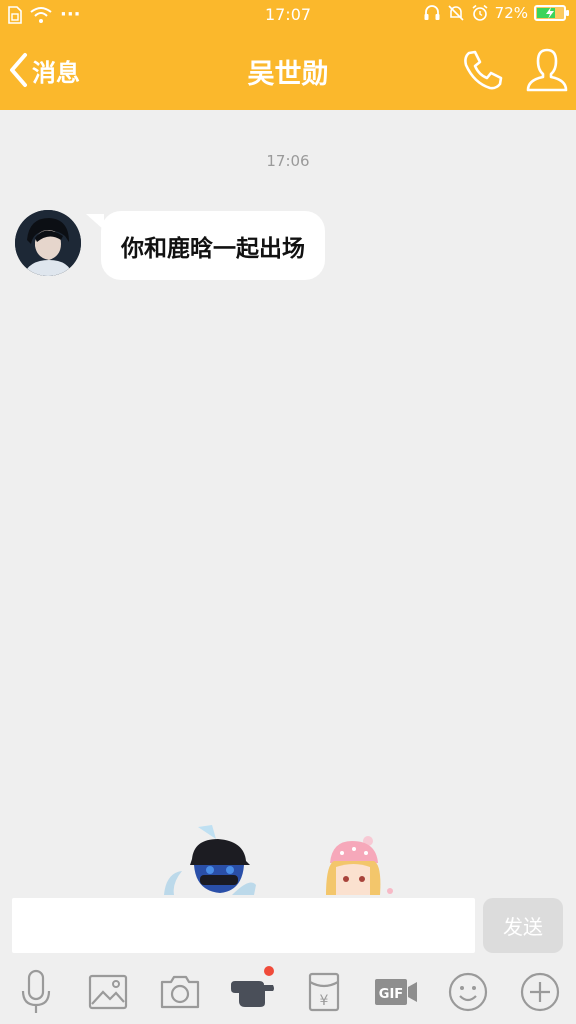  I want to click on message-input, so click(243, 925).